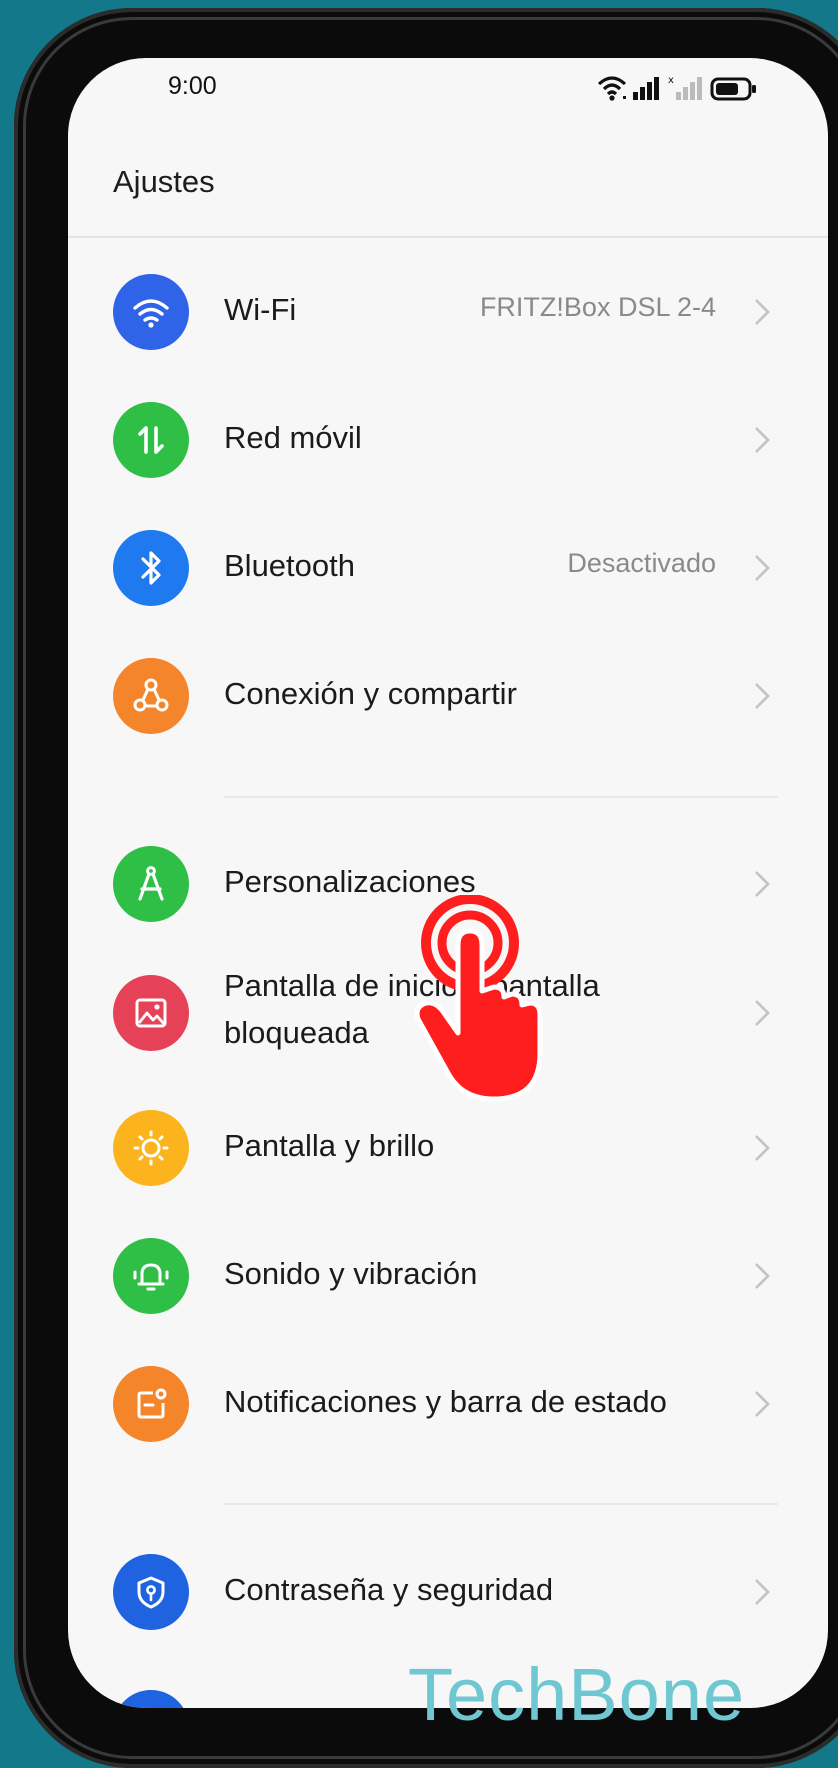 This screenshot has width=838, height=1768. What do you see at coordinates (151, 1699) in the screenshot?
I see `next-row-icon-partial` at bounding box center [151, 1699].